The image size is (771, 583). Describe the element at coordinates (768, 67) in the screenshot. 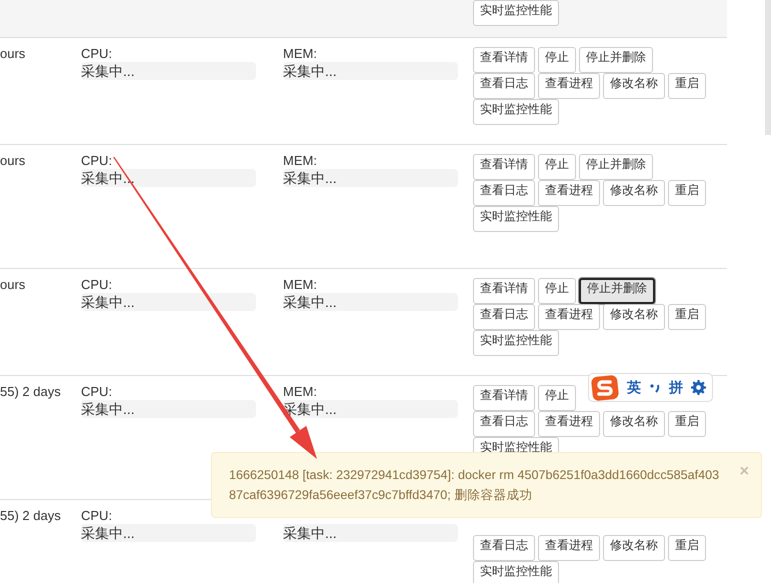

I see `scrollbar-thumb` at that location.